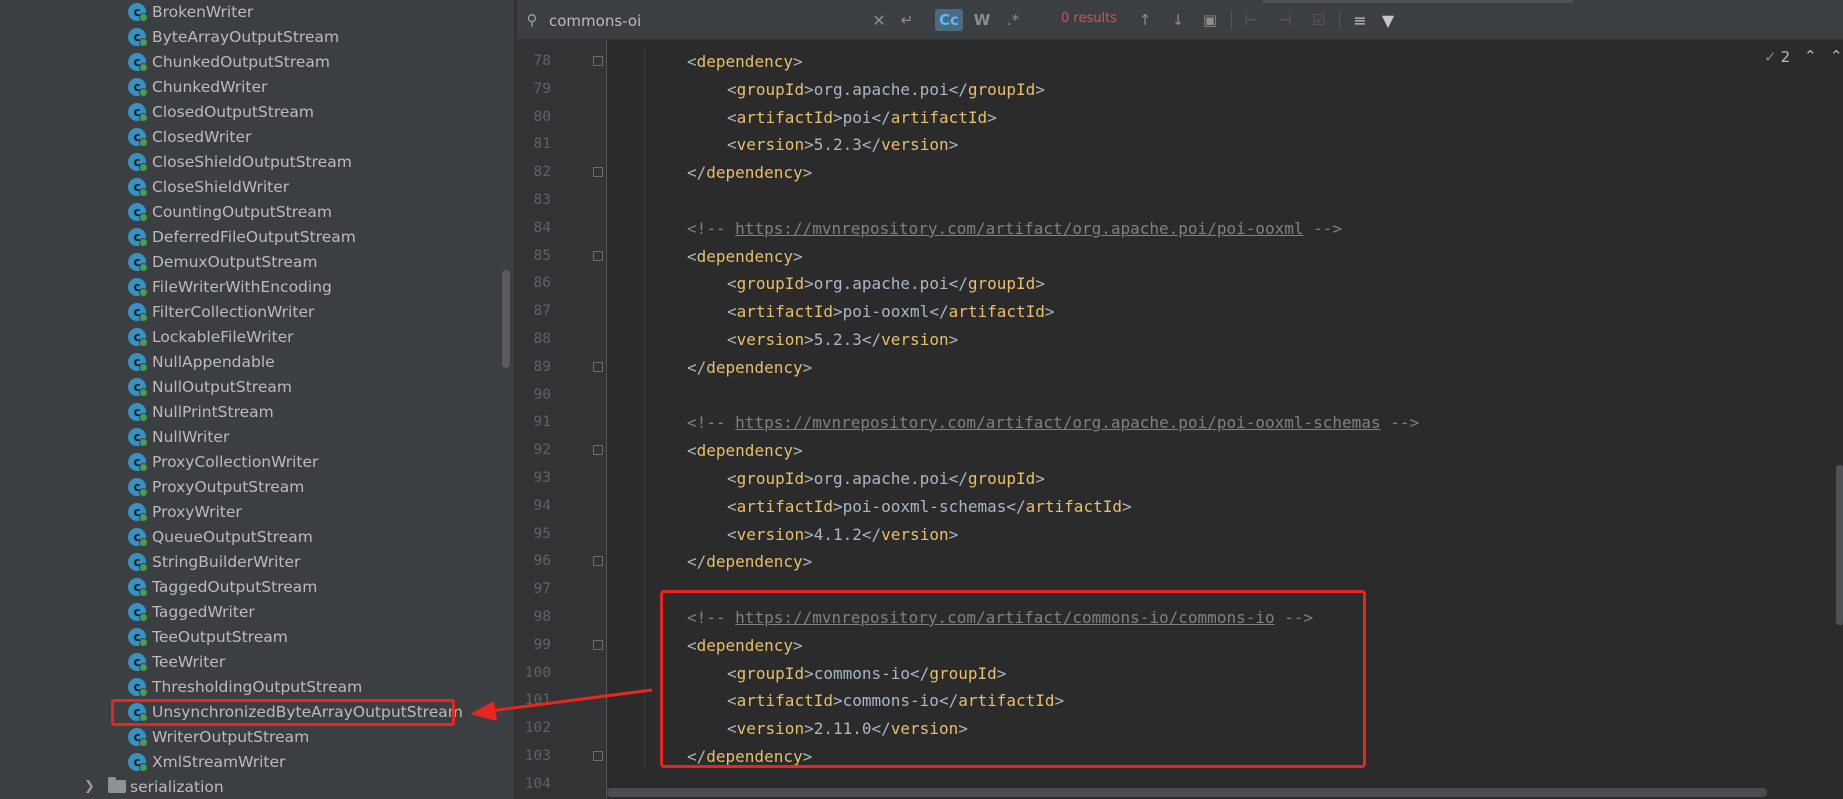 The height and width of the screenshot is (799, 1843). Describe the element at coordinates (1388, 20) in the screenshot. I see `filter-icon: ▼` at that location.